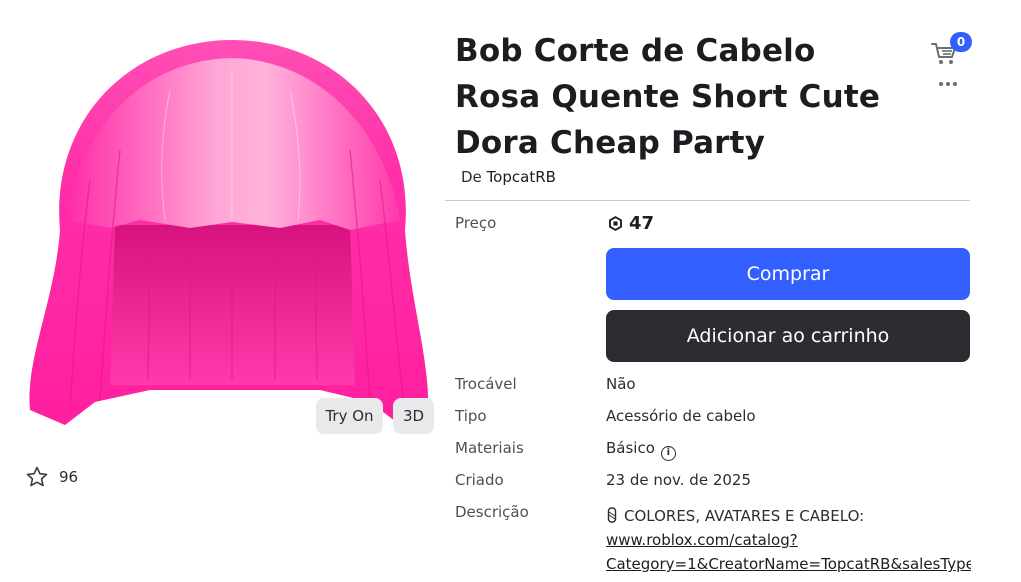 Image resolution: width=1021 pixels, height=582 pixels. Describe the element at coordinates (788, 274) in the screenshot. I see `buy-button: Comprar` at that location.